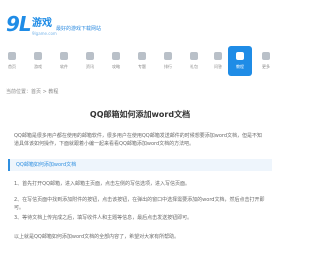  What do you see at coordinates (102, 184) in the screenshot?
I see `article-paragraph: 1、首先打开QQ邮箱，进入邮箱主页面，点击左侧的写信选项，进入写信页面。` at bounding box center [102, 184].